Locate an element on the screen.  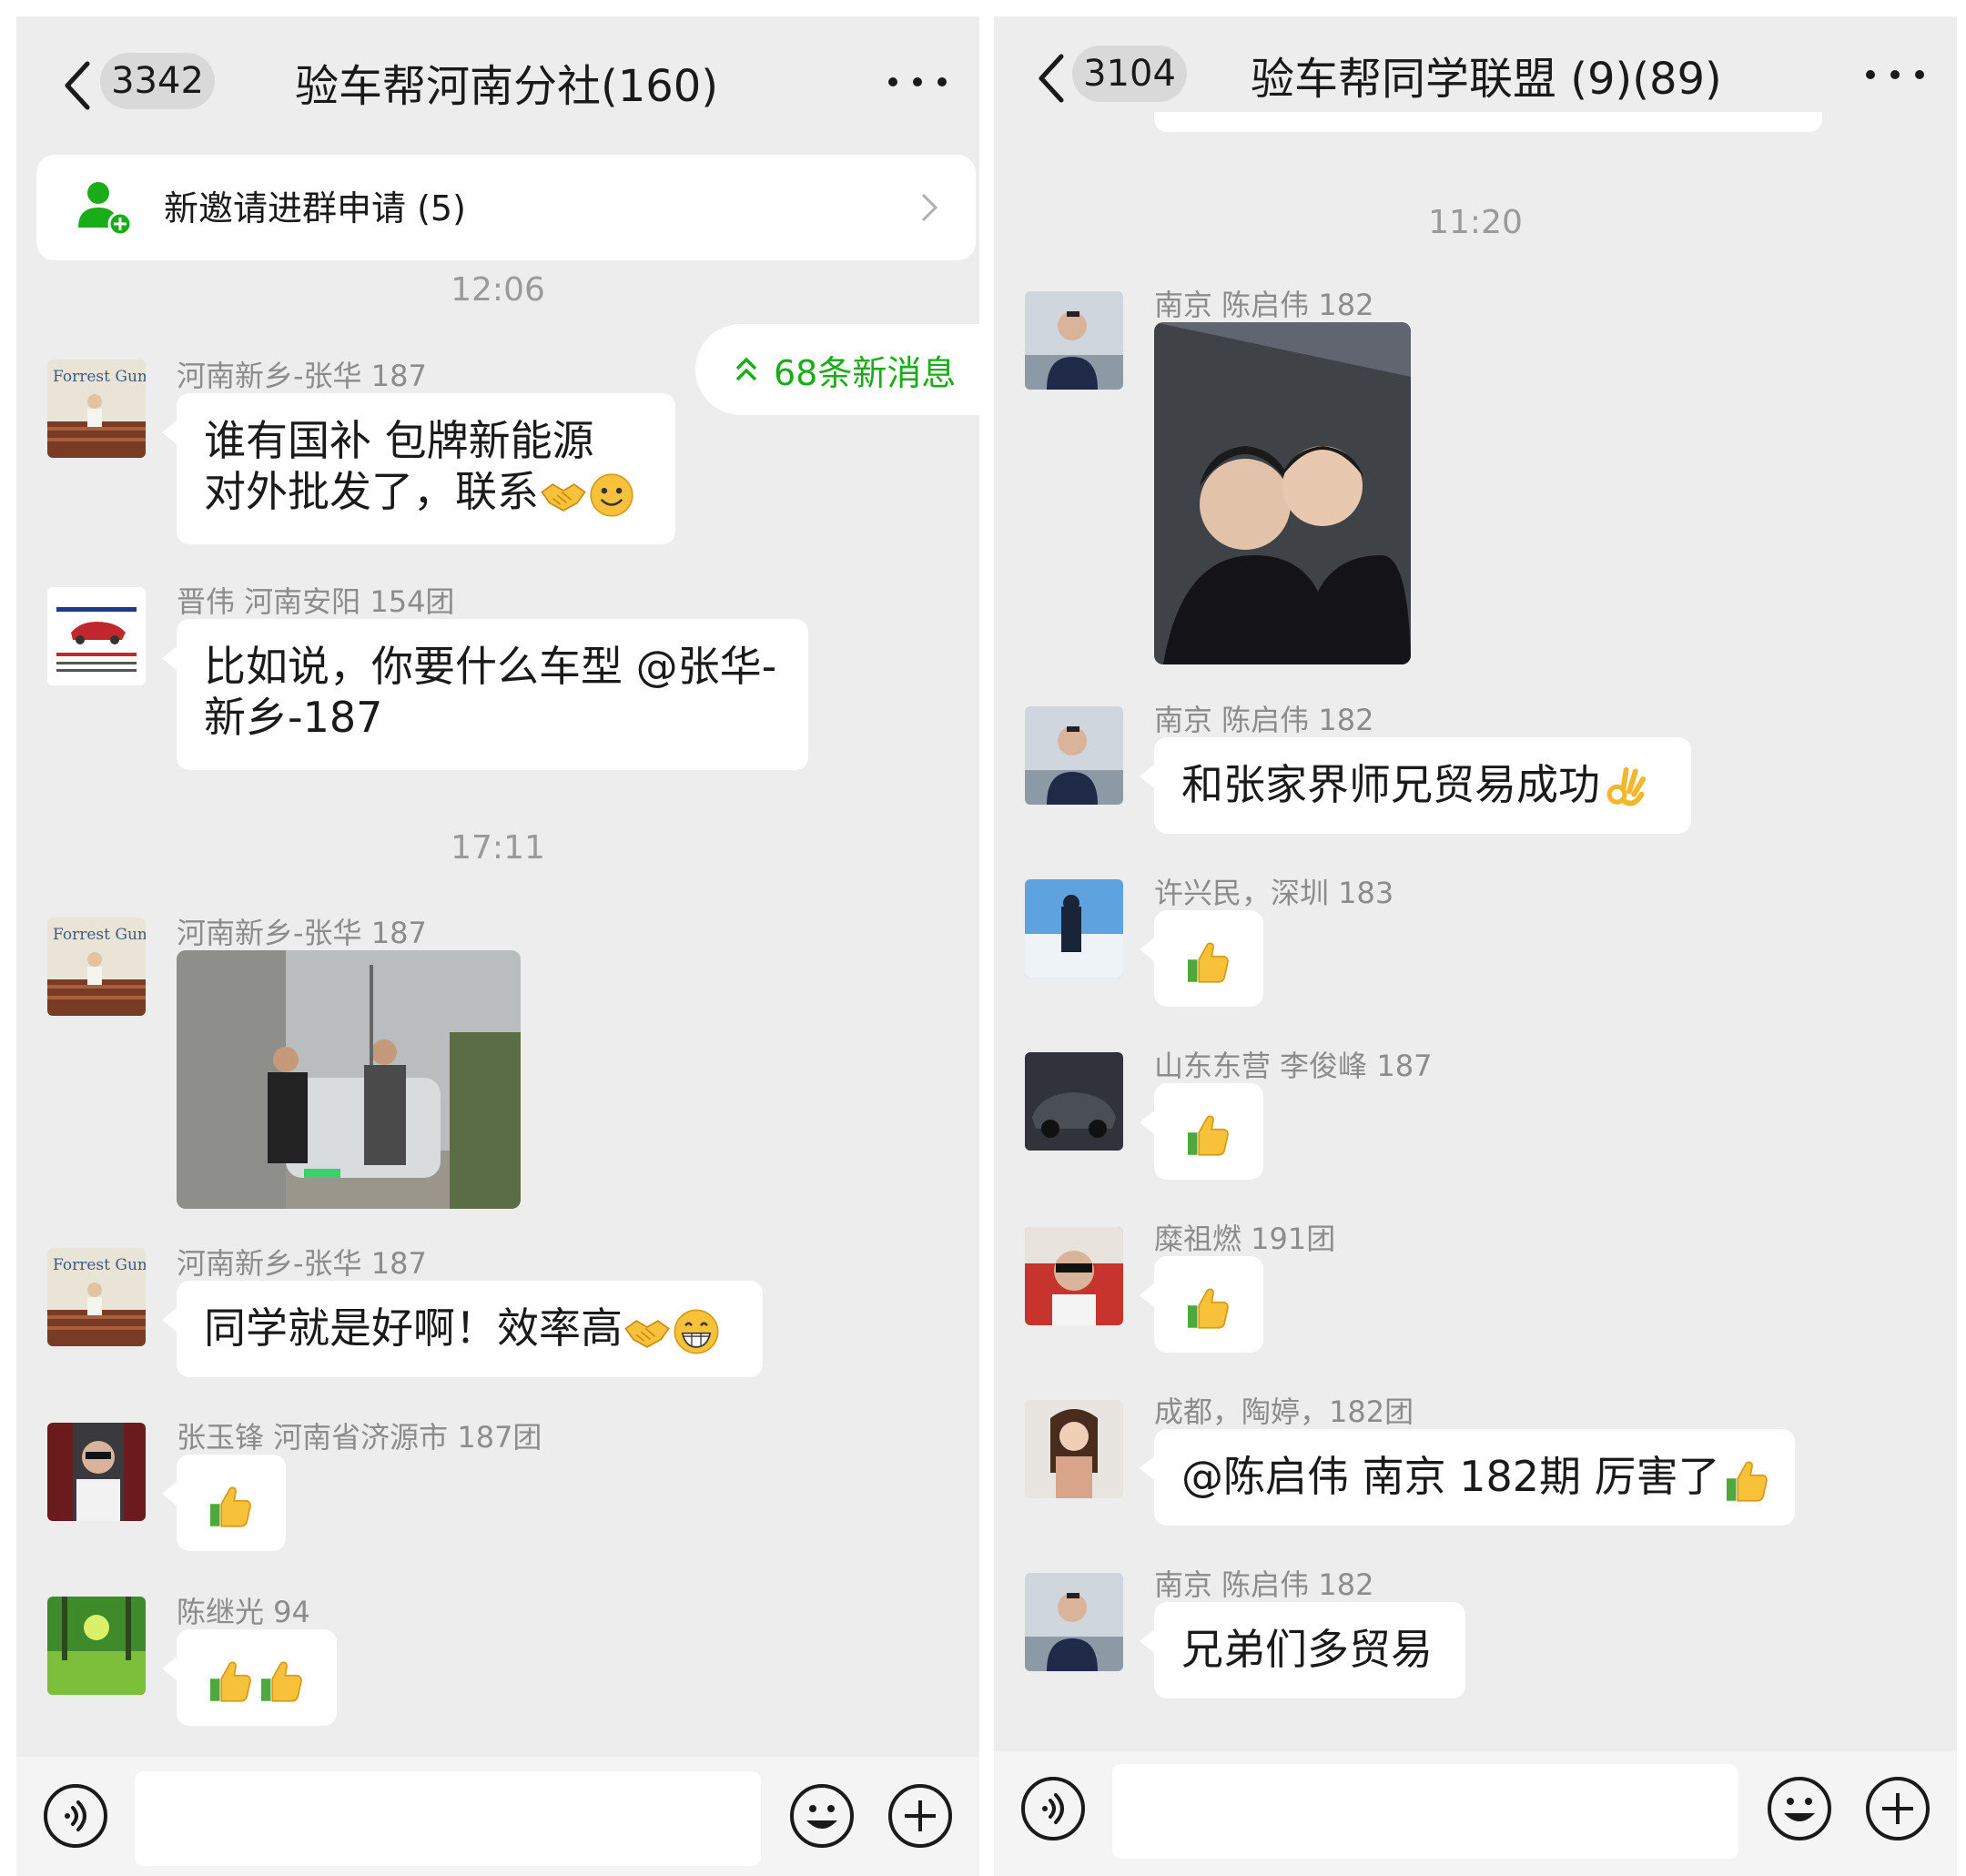
forest-avatar is located at coordinates (96, 1646).